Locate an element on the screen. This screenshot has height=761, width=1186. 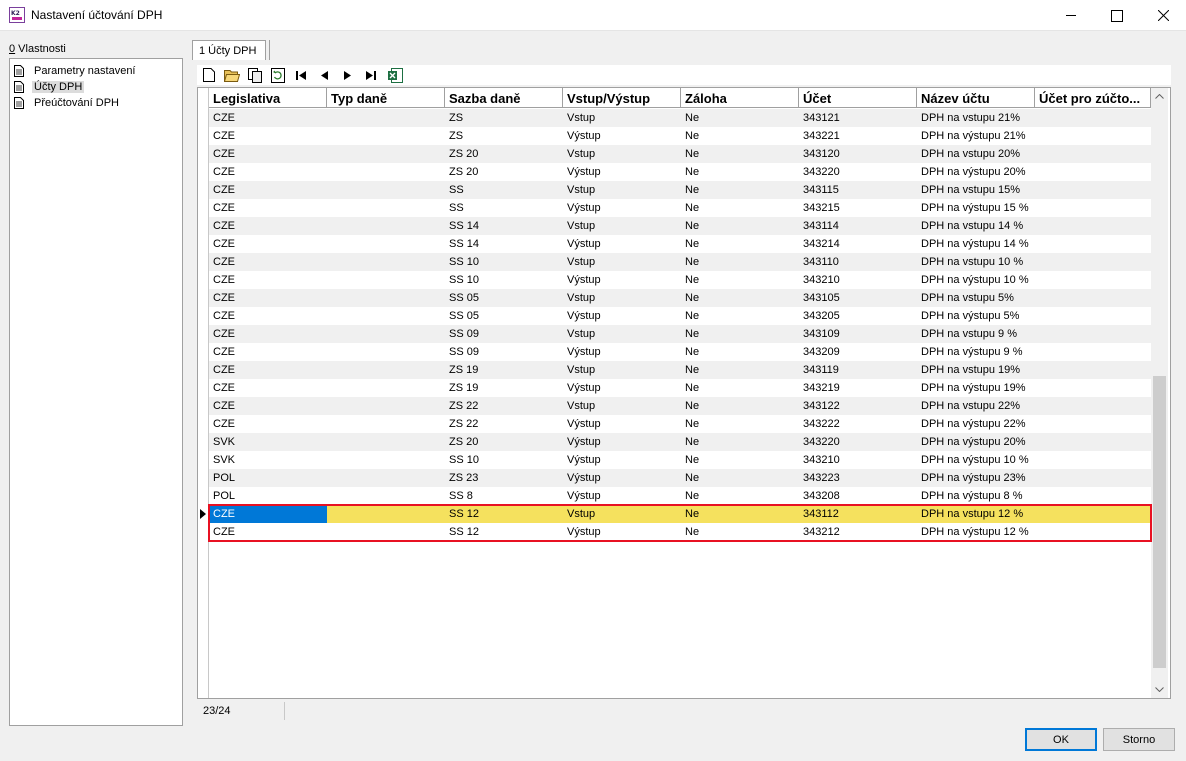
cell-nazev-uctu: DPH na vstupu 15% is located at coordinates (976, 190).